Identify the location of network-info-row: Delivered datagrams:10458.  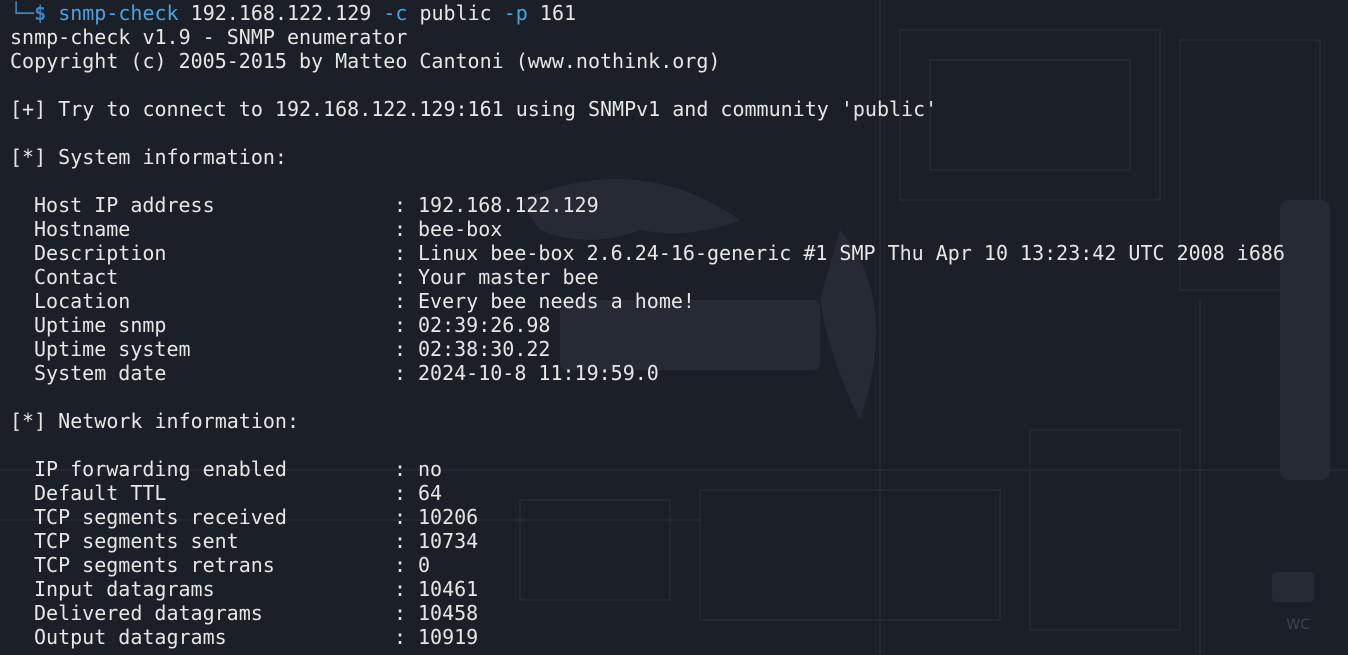
(679, 613).